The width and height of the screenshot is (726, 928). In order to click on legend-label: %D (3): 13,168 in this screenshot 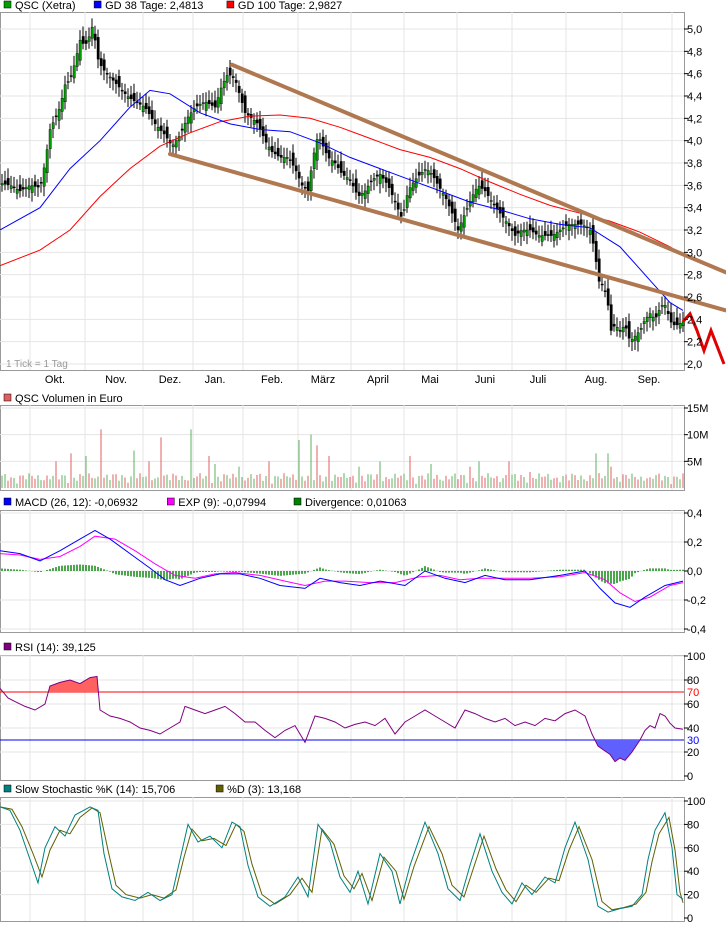, I will do `click(264, 790)`.